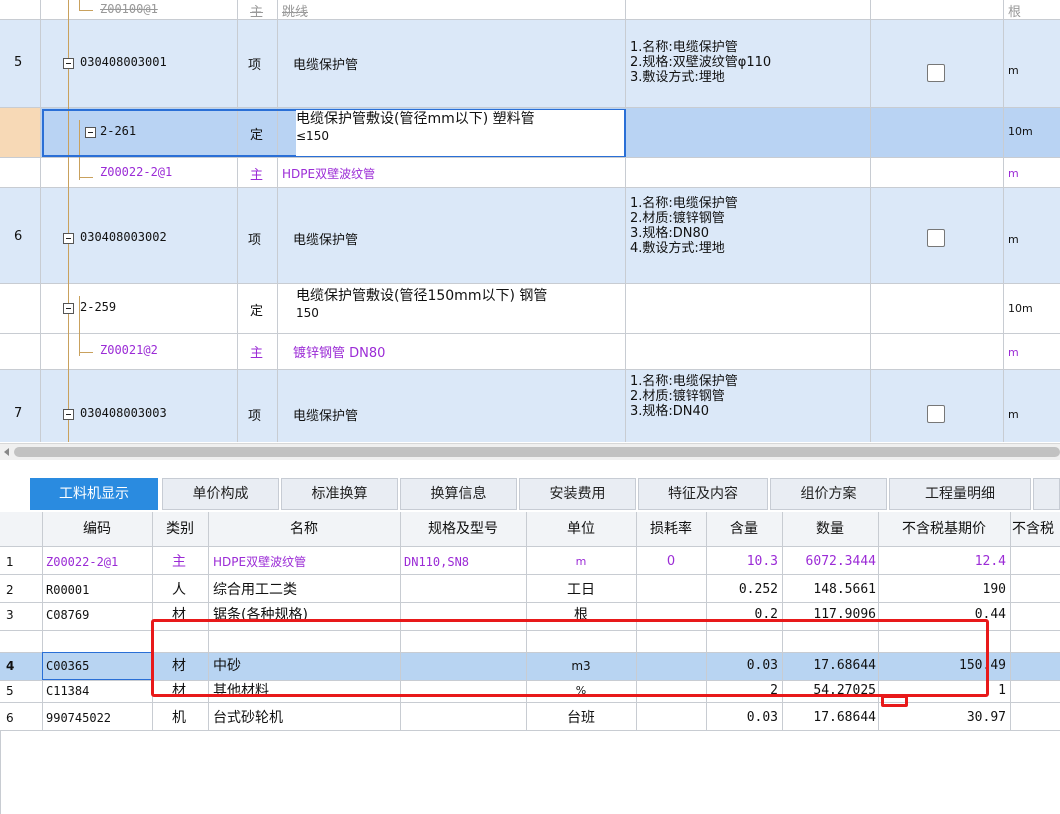 This screenshot has width=1060, height=814. Describe the element at coordinates (18, 413) in the screenshot. I see `row-number: 7` at that location.